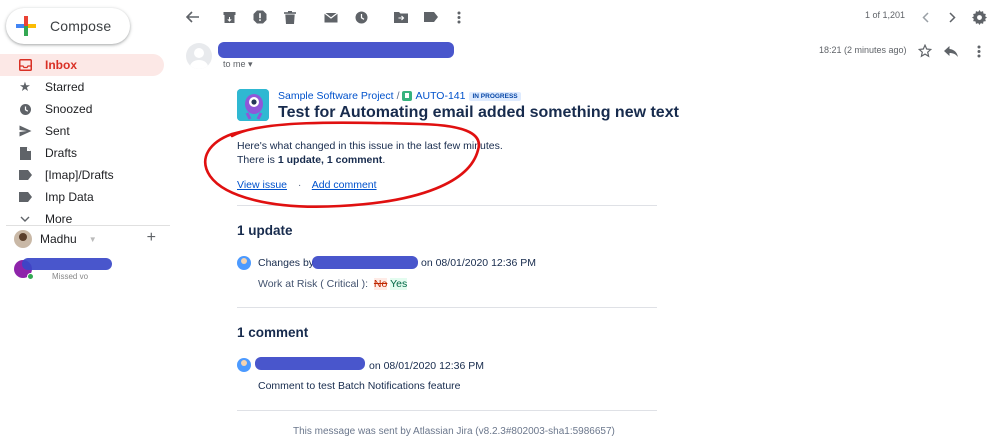 This screenshot has width=998, height=441. What do you see at coordinates (401, 17) in the screenshot?
I see `move-to-icon` at bounding box center [401, 17].